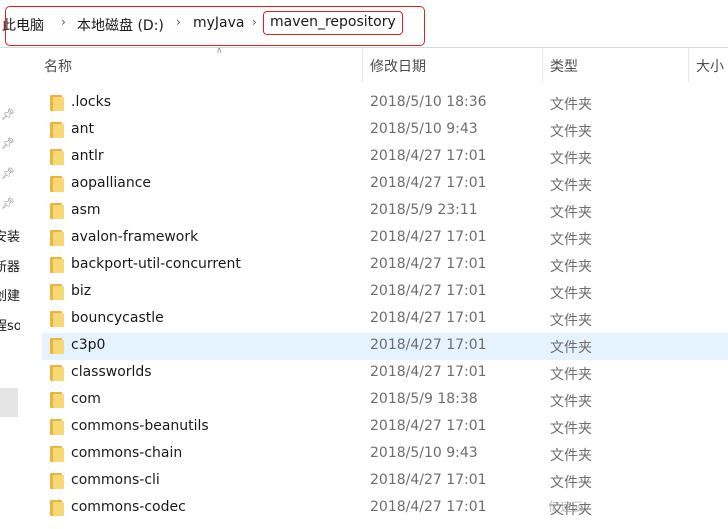  I want to click on file-row: antlr 2018/4/27 17:01 文件夹, so click(374, 157).